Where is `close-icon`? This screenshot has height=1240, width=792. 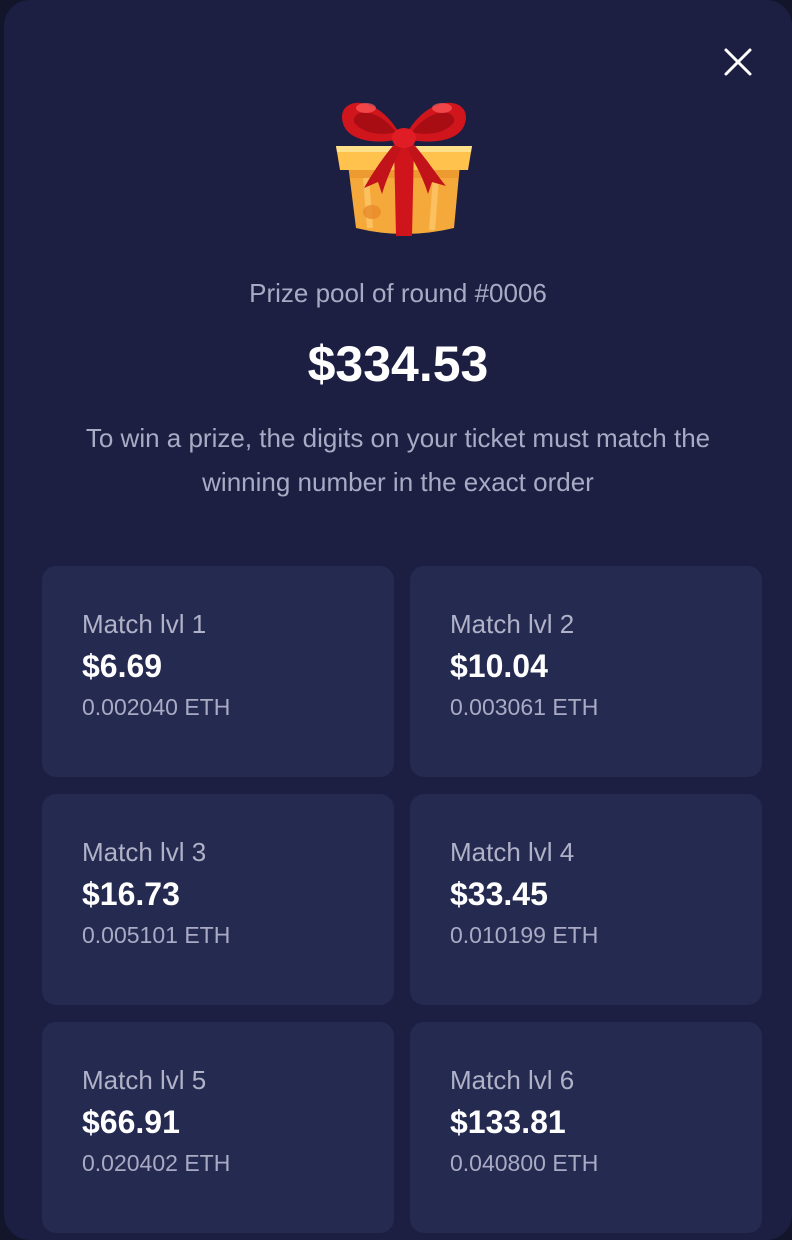 close-icon is located at coordinates (738, 62).